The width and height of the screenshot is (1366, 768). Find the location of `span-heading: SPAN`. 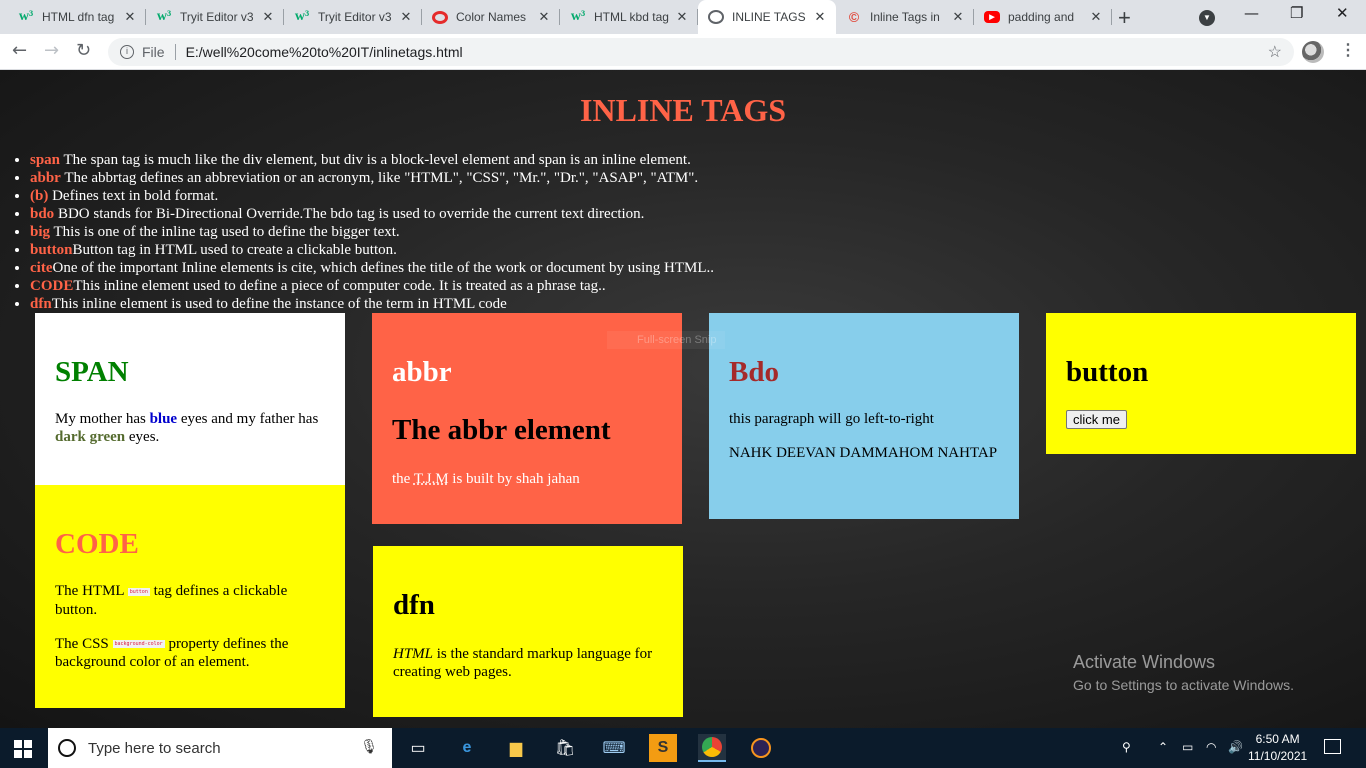

span-heading: SPAN is located at coordinates (92, 372).